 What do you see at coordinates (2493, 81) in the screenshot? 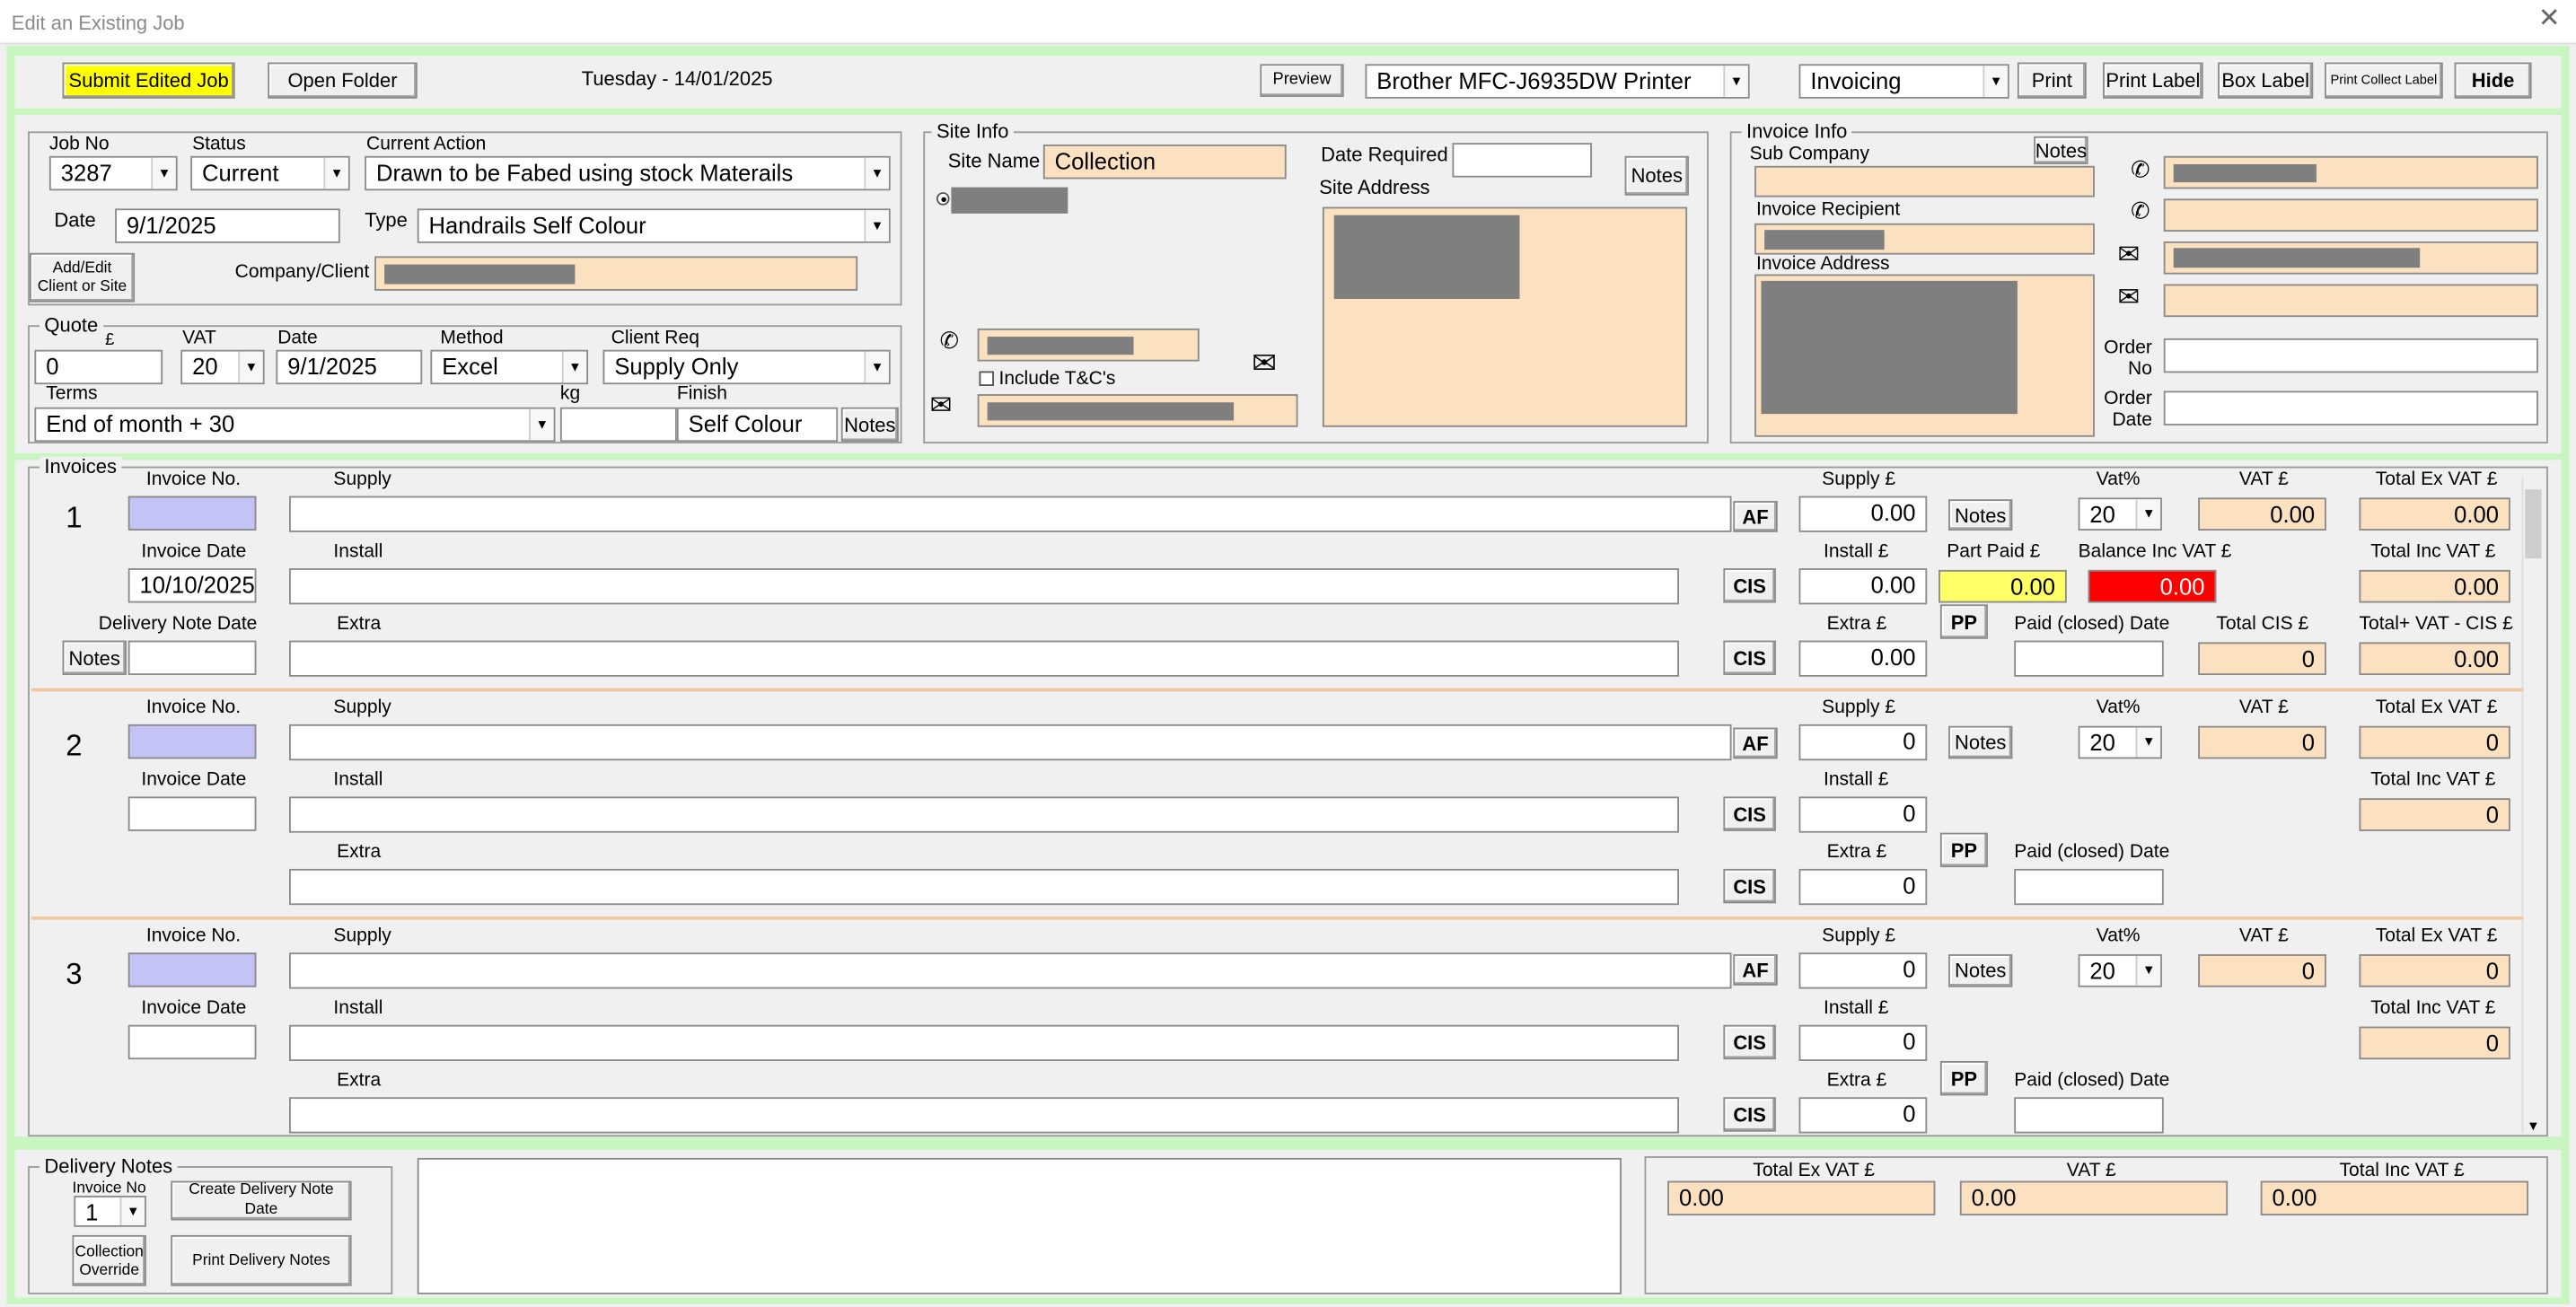
I see `hide-button: Hide` at bounding box center [2493, 81].